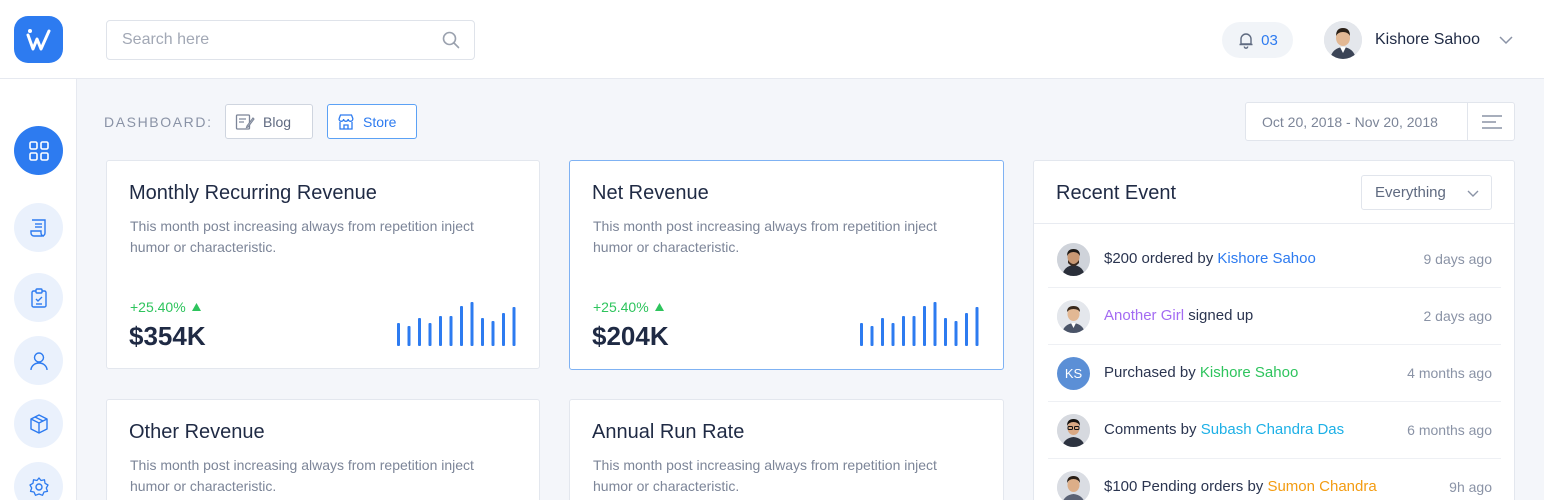 The image size is (1544, 500). I want to click on store-label: Store, so click(380, 121).